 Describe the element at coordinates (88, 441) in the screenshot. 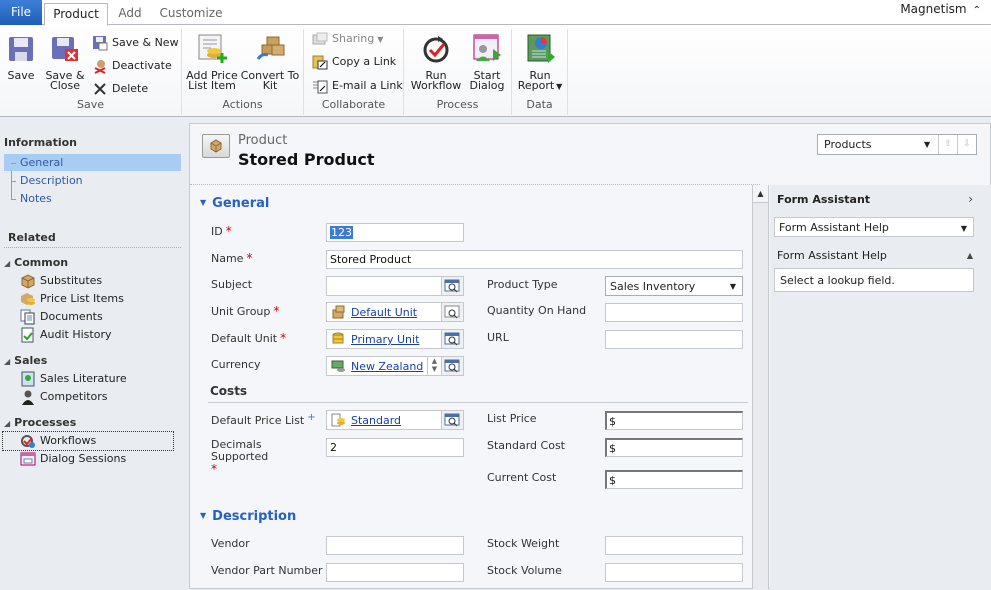

I see `nav-item-workflows: Workflows` at that location.